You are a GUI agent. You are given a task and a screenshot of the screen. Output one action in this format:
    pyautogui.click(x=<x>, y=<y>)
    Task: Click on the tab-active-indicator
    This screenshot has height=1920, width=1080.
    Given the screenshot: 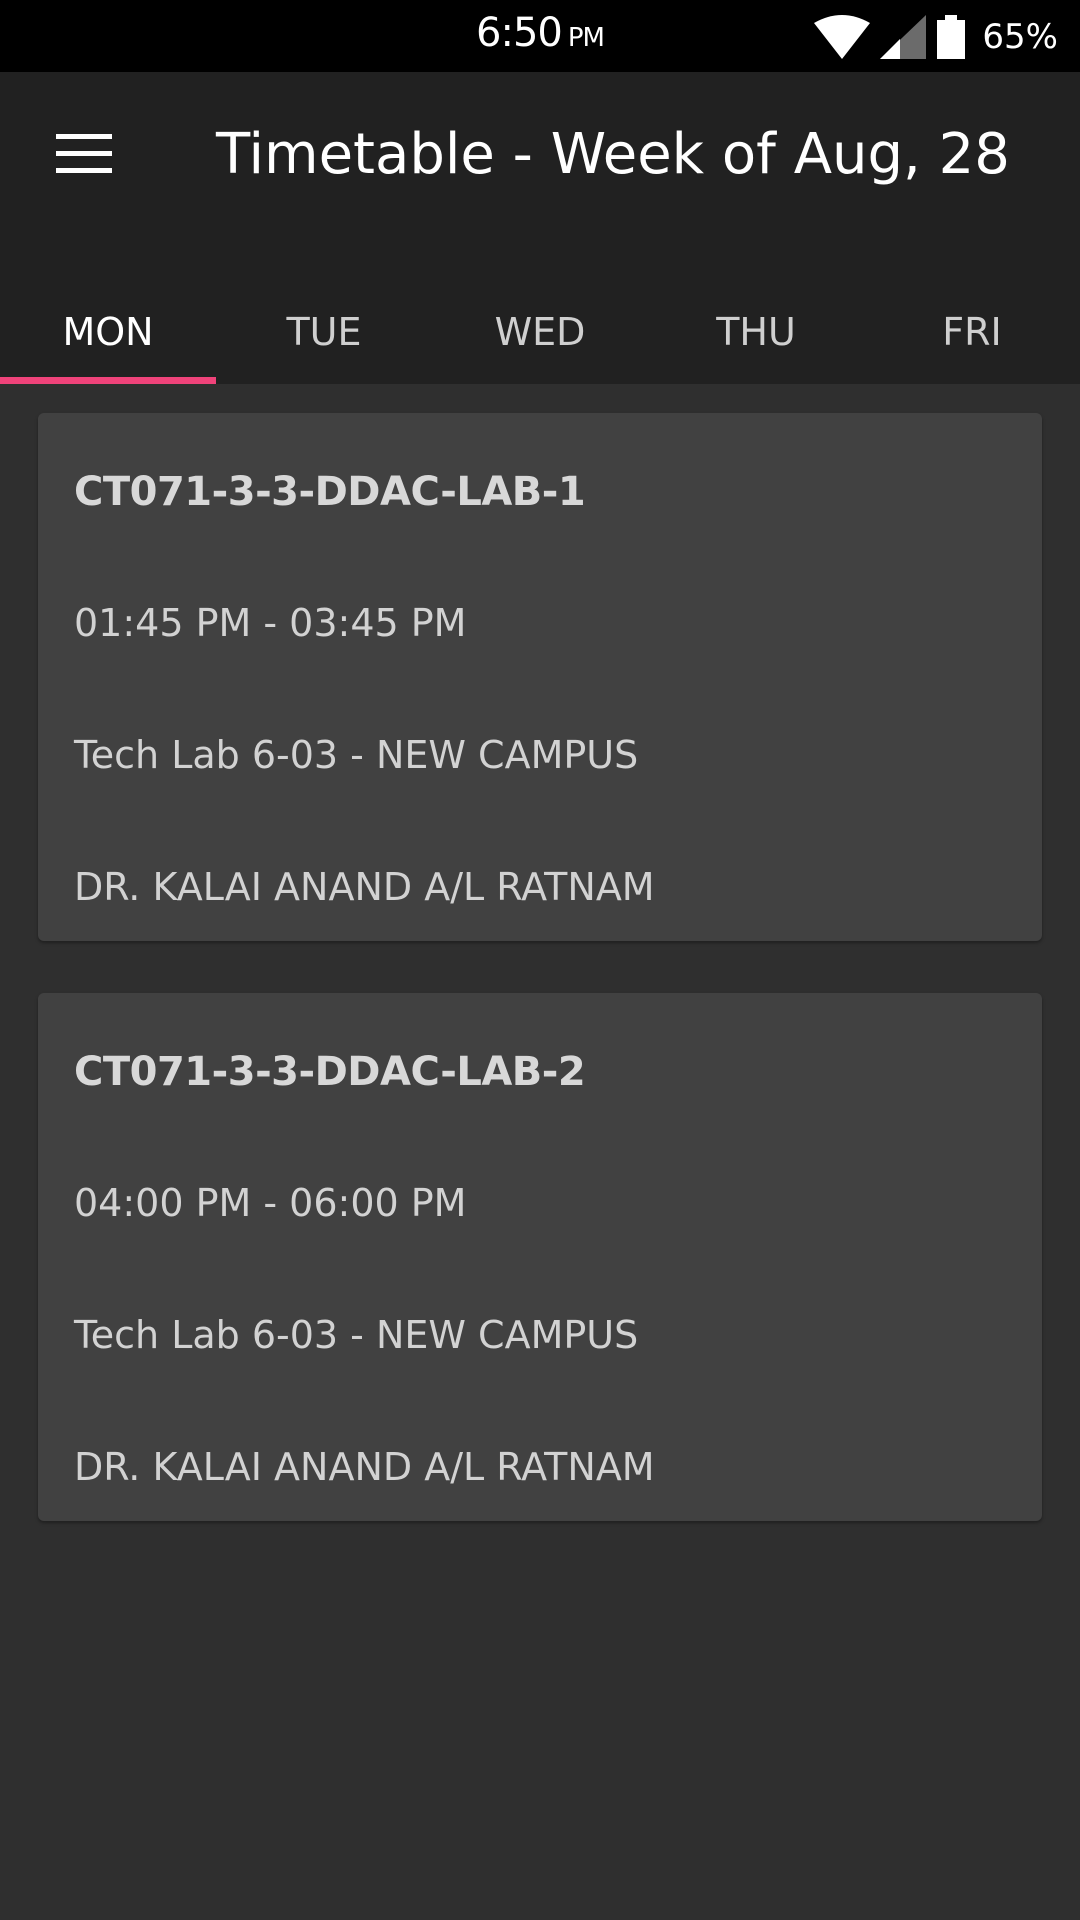 What is the action you would take?
    pyautogui.click(x=108, y=380)
    